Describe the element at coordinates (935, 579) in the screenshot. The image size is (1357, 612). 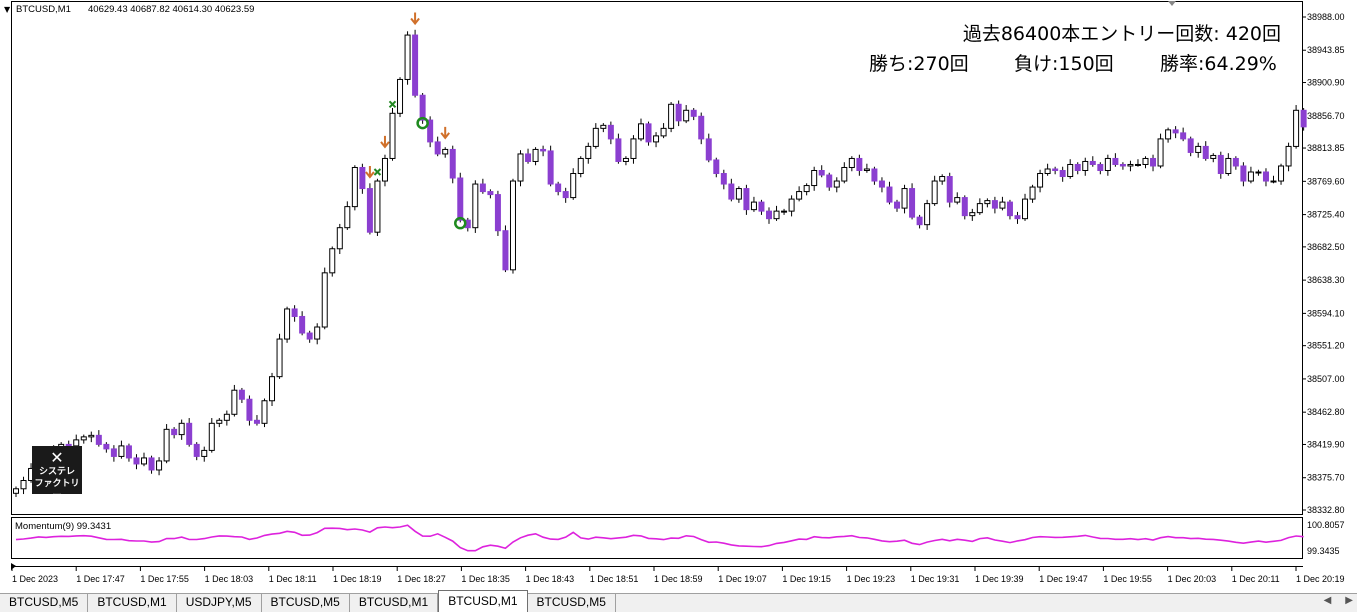
I see `time-tick-label: 1 Dec 19:31` at that location.